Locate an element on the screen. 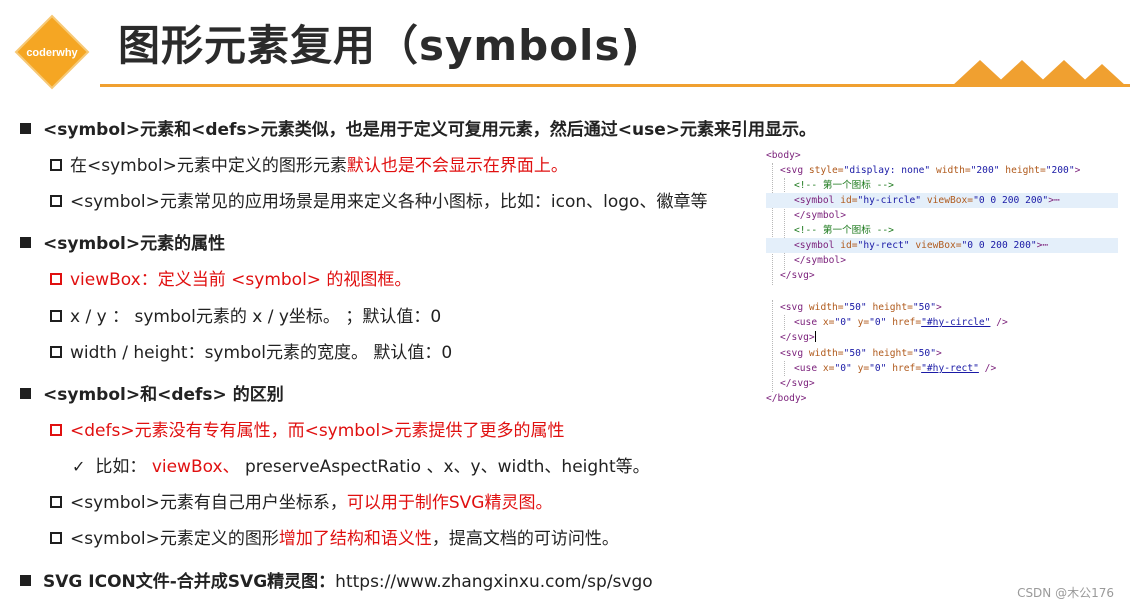 The image size is (1130, 612). bullet-text: <symbol>元素的属性 is located at coordinates (134, 244).